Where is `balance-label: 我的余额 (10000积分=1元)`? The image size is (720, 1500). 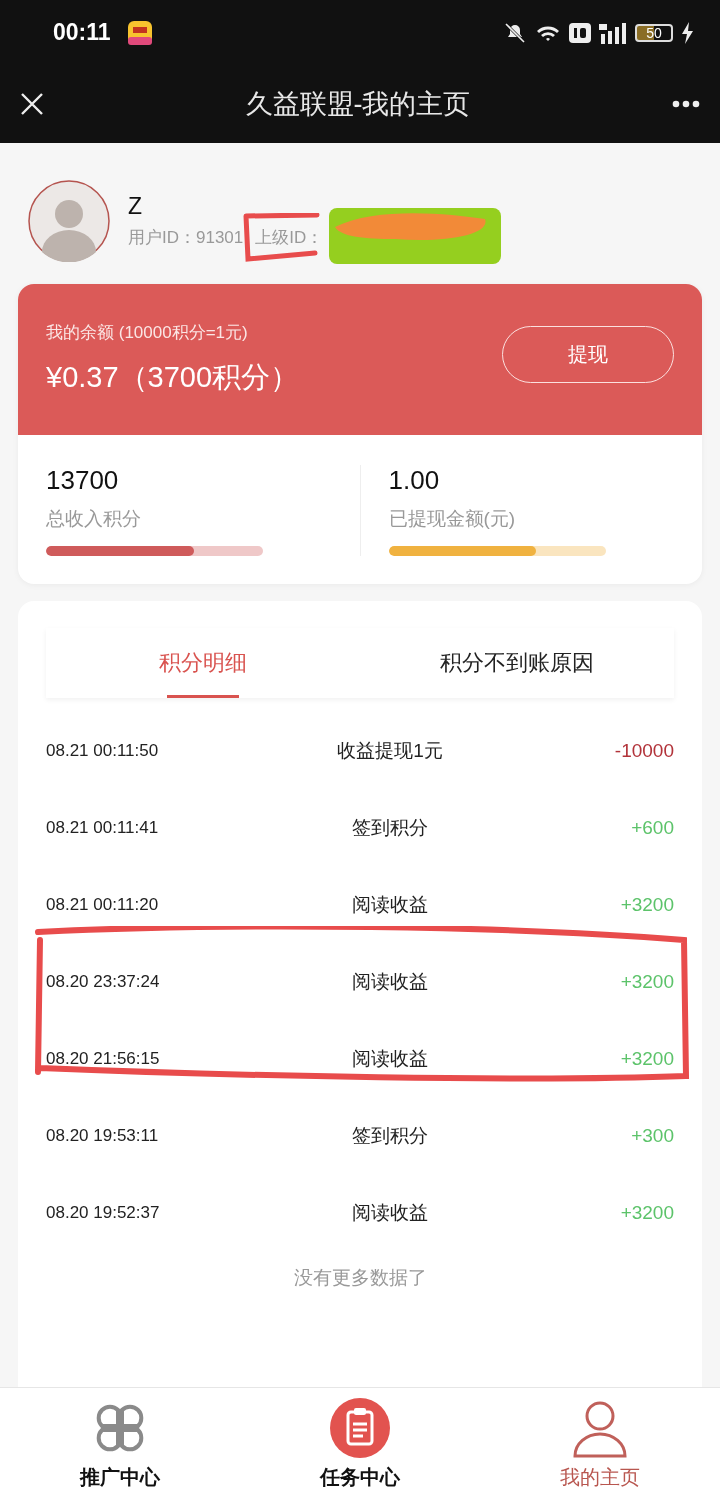 balance-label: 我的余额 (10000积分=1元) is located at coordinates (147, 333).